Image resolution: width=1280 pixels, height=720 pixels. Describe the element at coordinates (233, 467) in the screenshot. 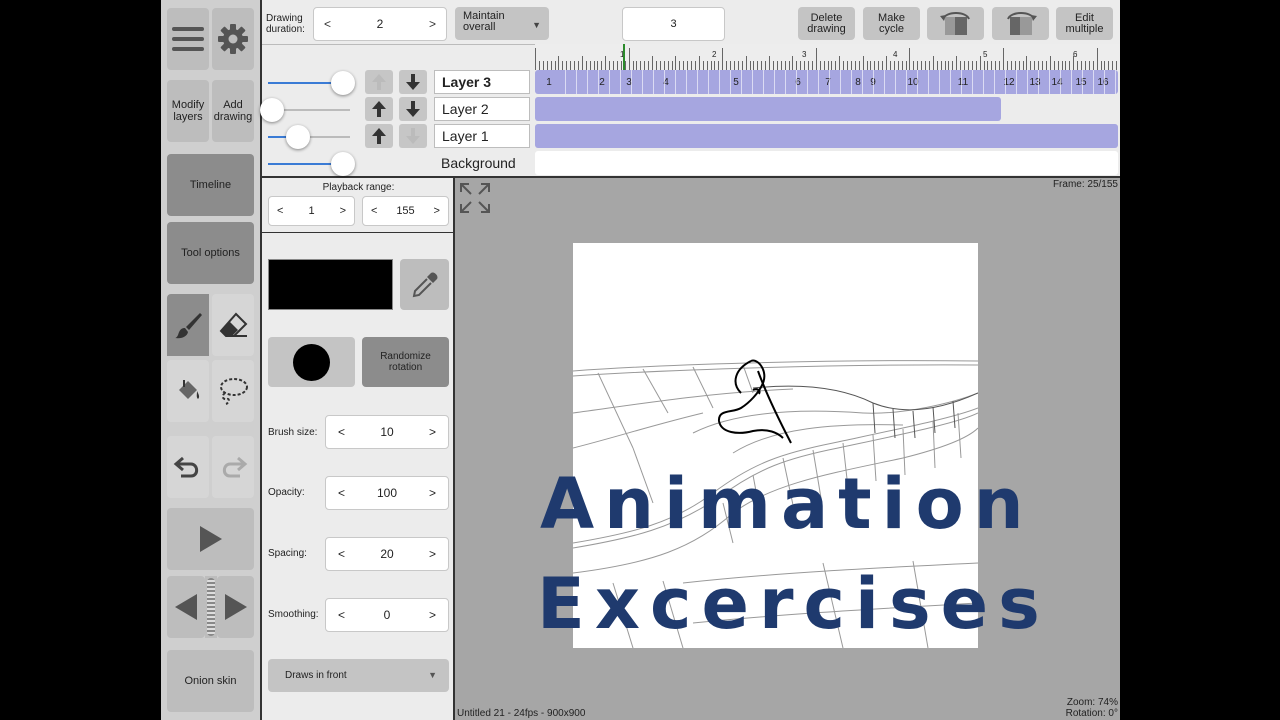

I see `redo-button` at that location.